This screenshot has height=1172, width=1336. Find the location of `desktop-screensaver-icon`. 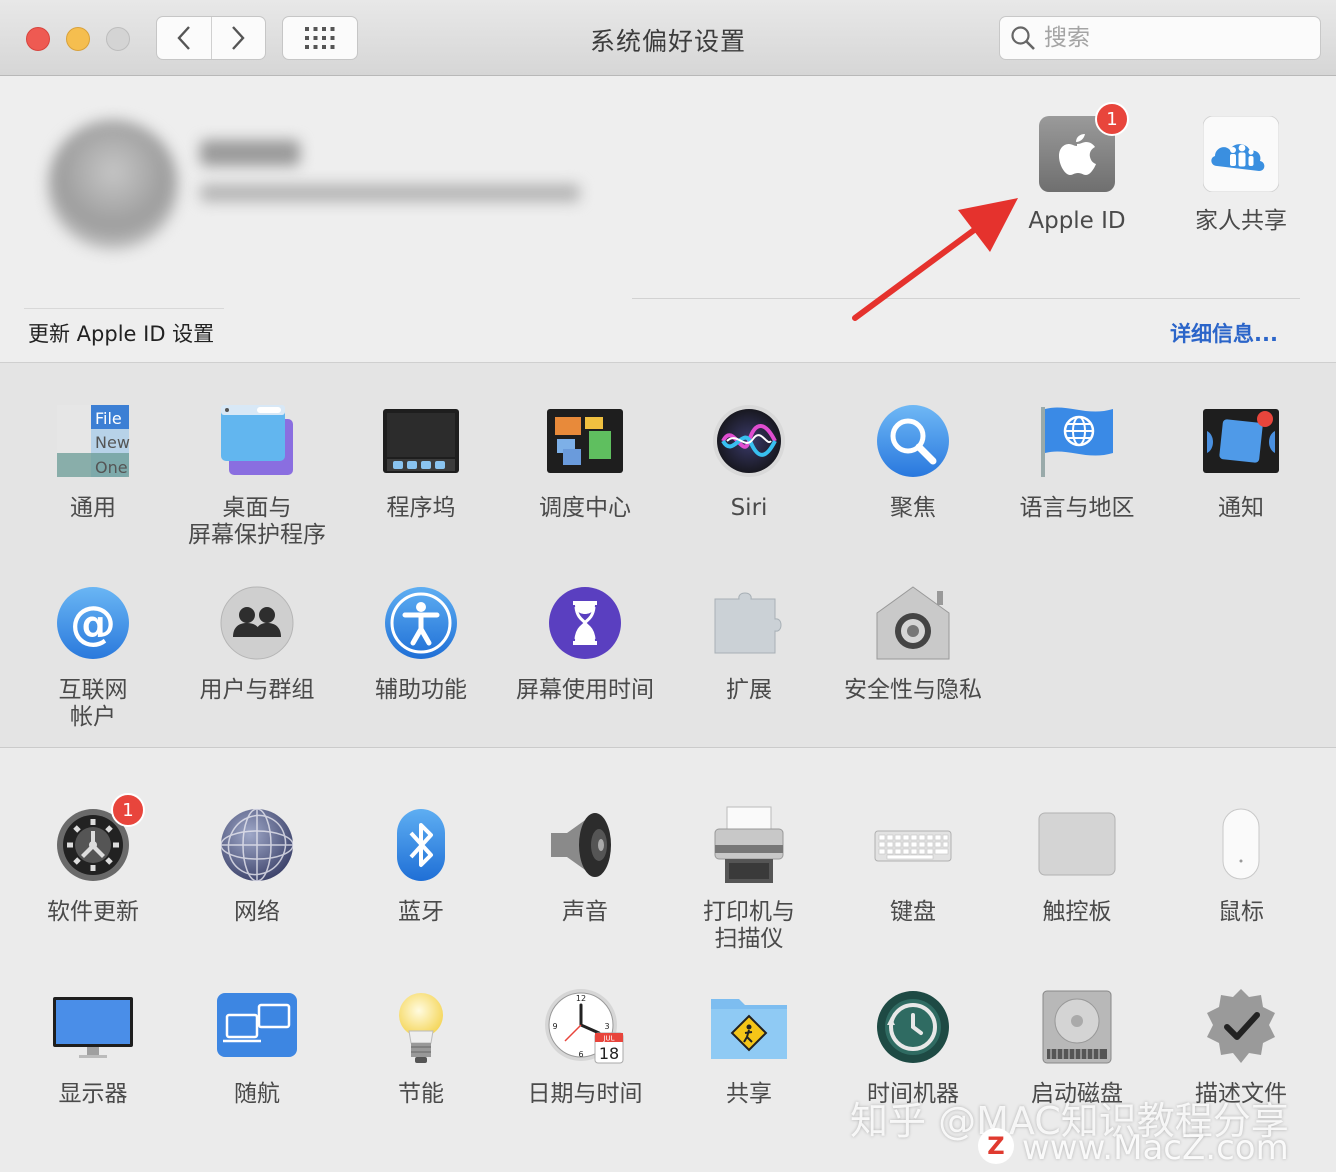

desktop-screensaver-icon is located at coordinates (257, 441).